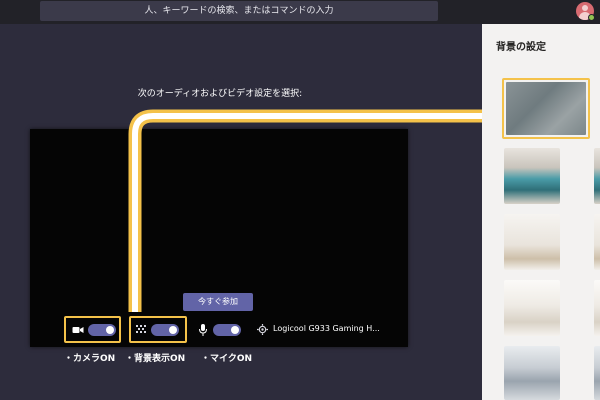 The height and width of the screenshot is (400, 600). What do you see at coordinates (239, 11) in the screenshot?
I see `search-input: 人、キーワードの検索、またはコマンドの入力` at bounding box center [239, 11].